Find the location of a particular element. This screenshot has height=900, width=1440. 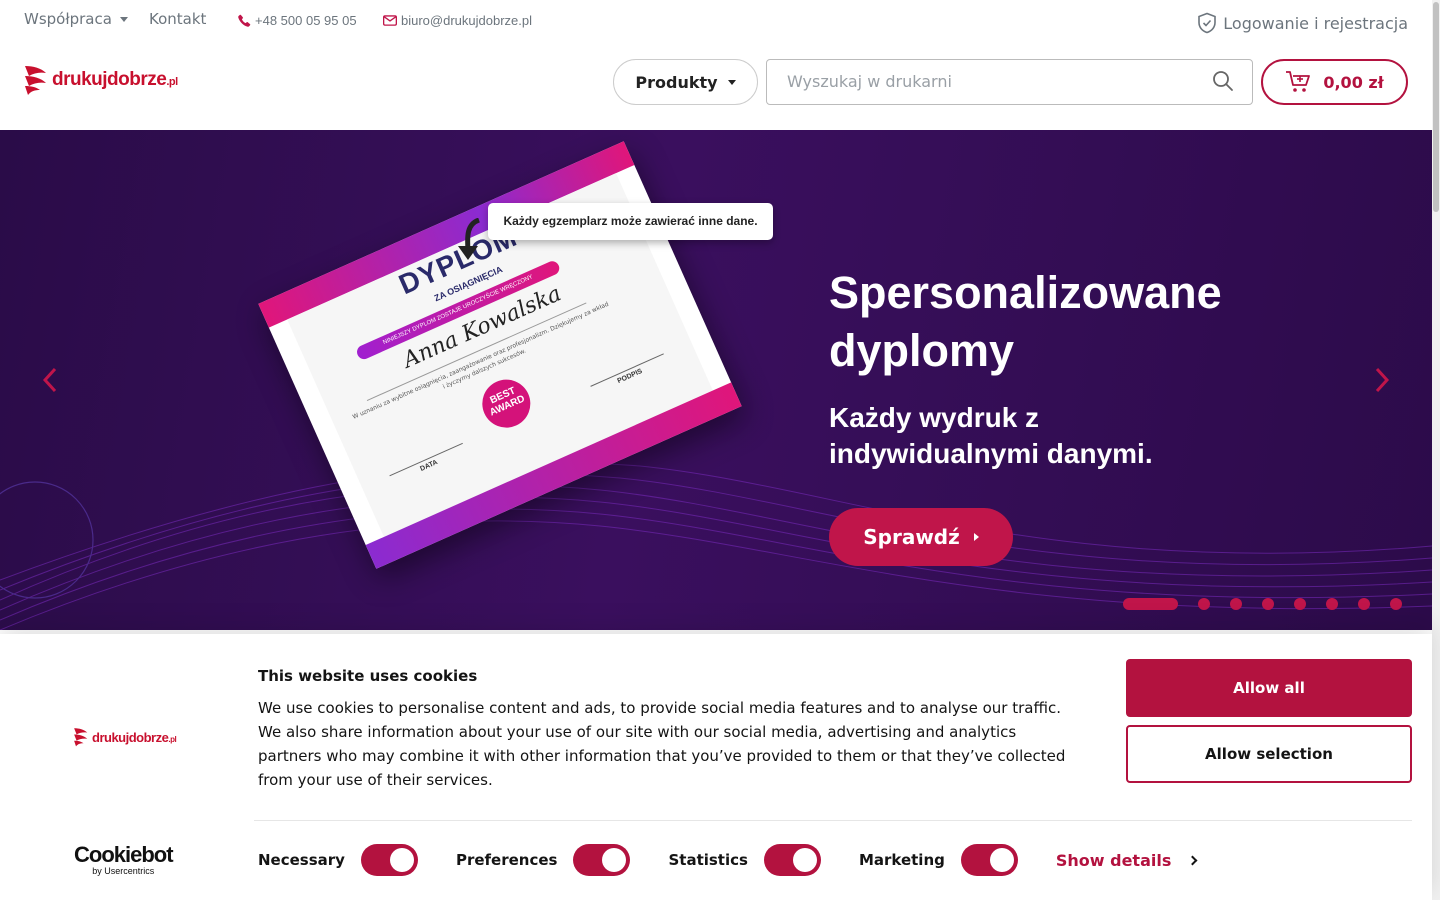

toggle-marketing: Marketing is located at coordinates (938, 860).